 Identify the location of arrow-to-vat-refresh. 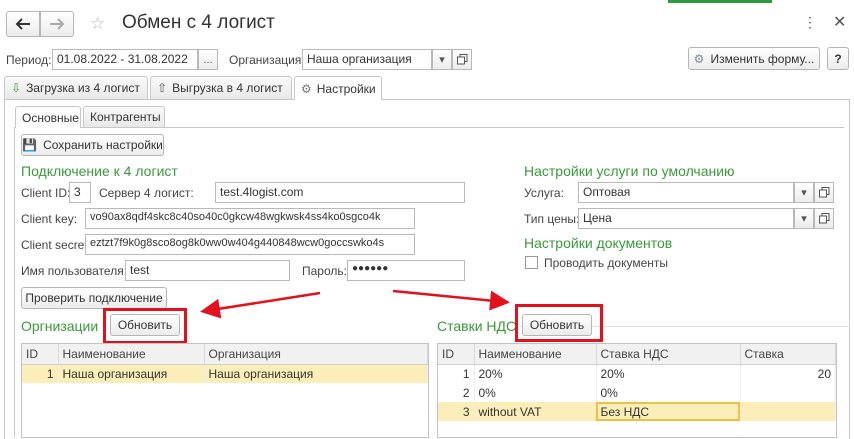
(451, 300).